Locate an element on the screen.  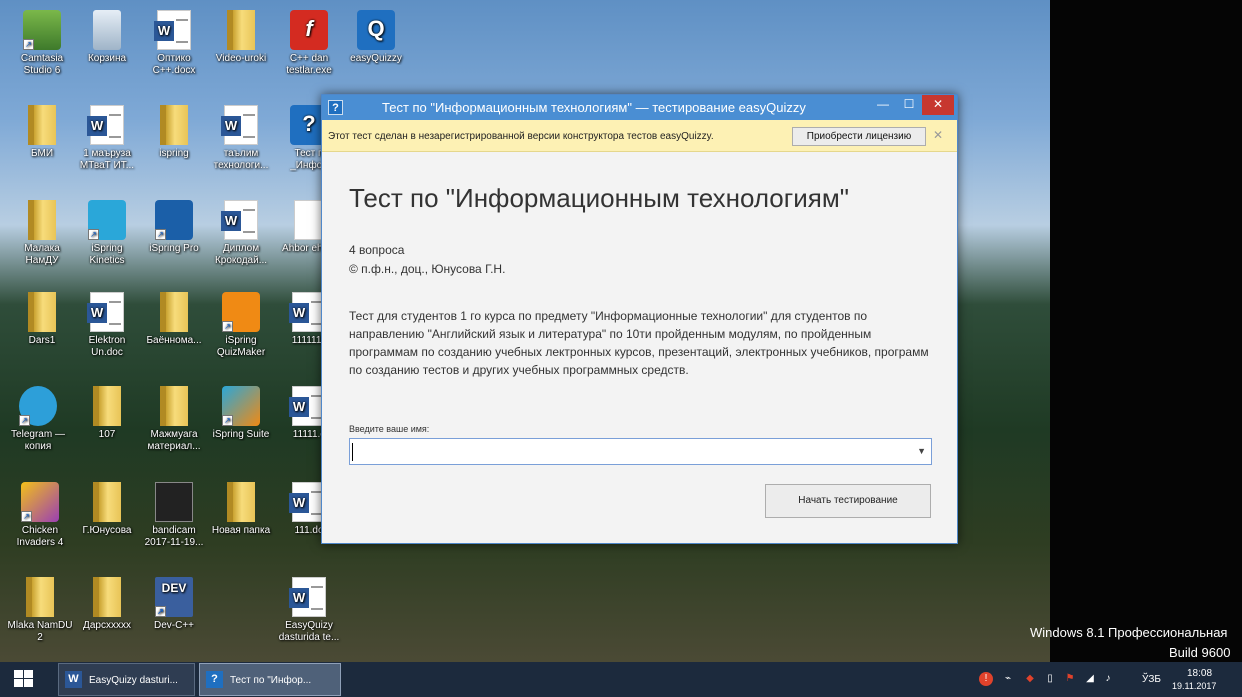
windows-watermark-edition: Windows 8.1 Профессиональная is located at coordinates (1129, 632).